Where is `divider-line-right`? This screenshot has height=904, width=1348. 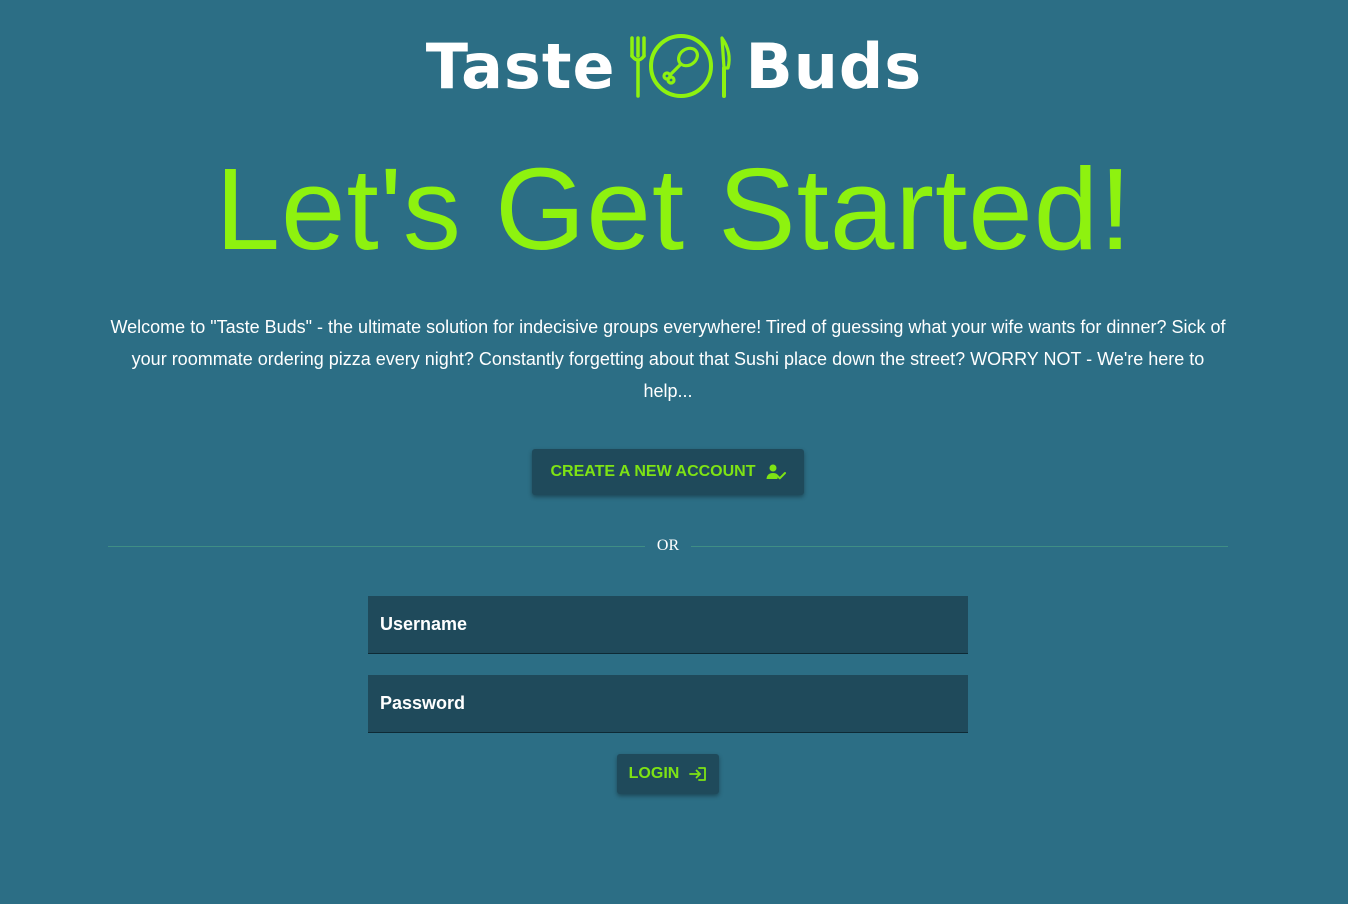 divider-line-right is located at coordinates (960, 546).